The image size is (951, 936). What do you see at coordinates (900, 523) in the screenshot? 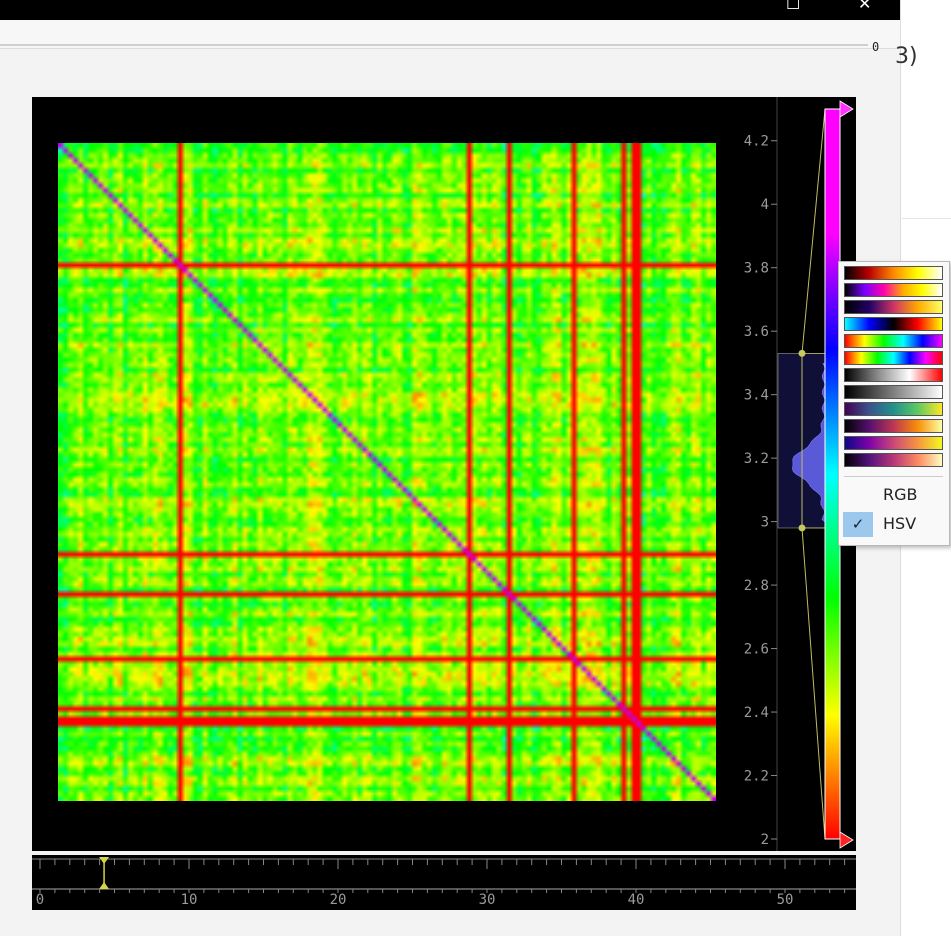
I see `menu-item-label: HSV` at bounding box center [900, 523].